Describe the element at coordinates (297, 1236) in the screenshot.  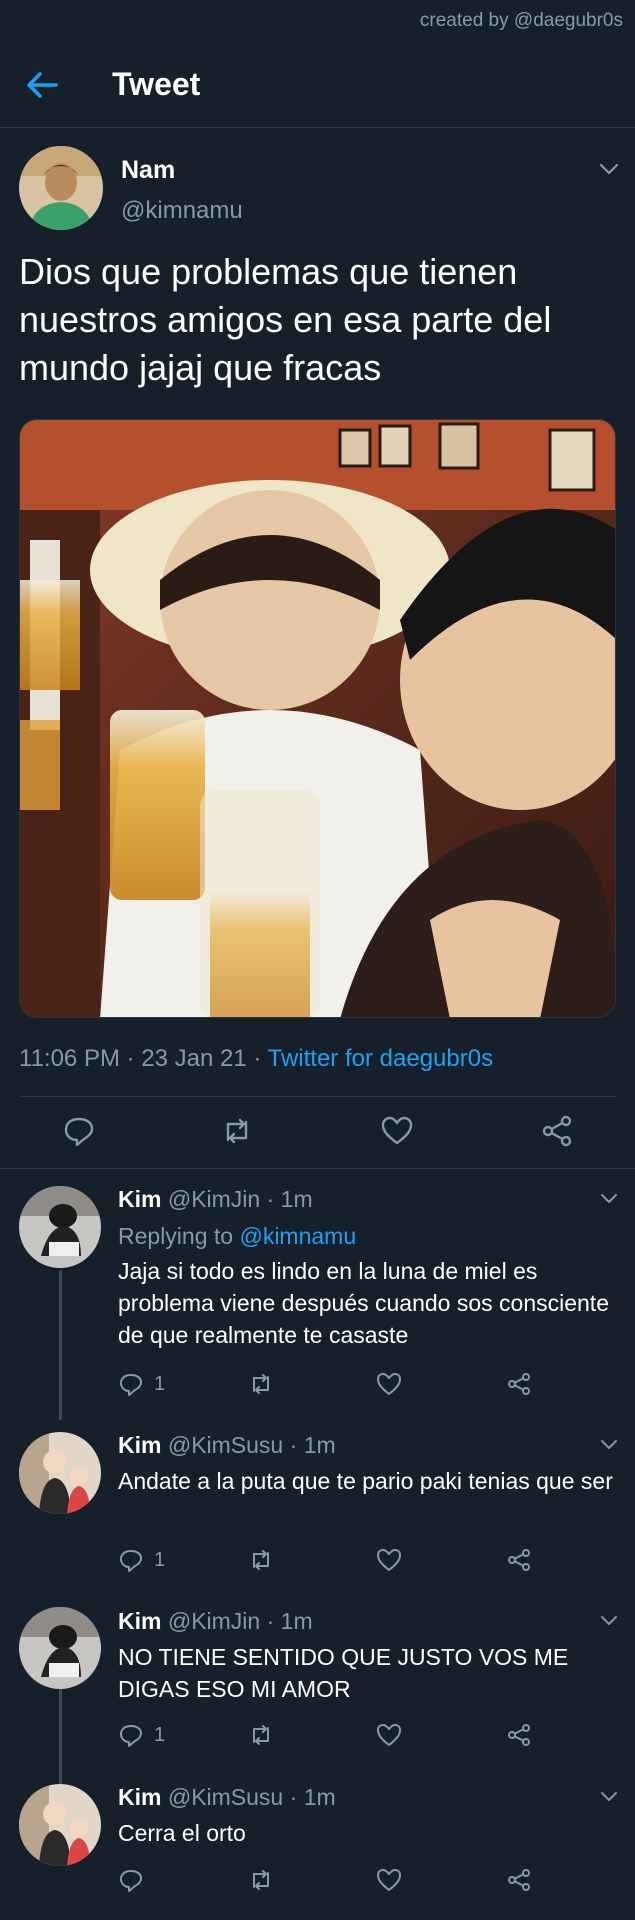
I see `replying-to-link: @kimnamu` at that location.